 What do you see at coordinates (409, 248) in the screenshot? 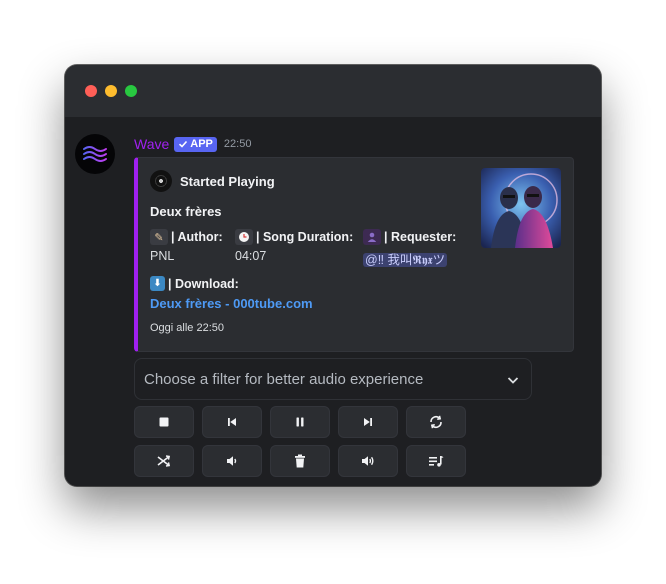
I see `field-requester: | Requester: @‼ 我叫𝕽𝖞𝖝ツ` at bounding box center [409, 248].